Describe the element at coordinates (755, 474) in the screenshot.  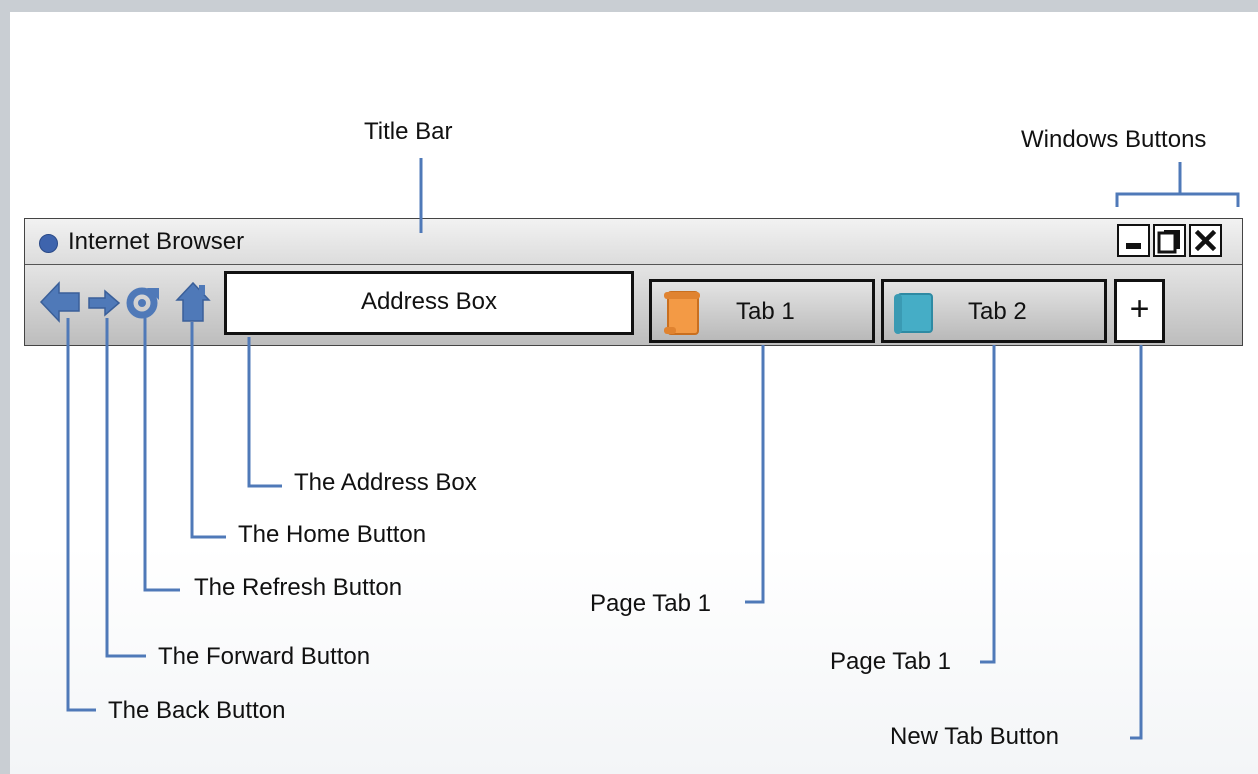
I see `page-tab-1-leader` at that location.